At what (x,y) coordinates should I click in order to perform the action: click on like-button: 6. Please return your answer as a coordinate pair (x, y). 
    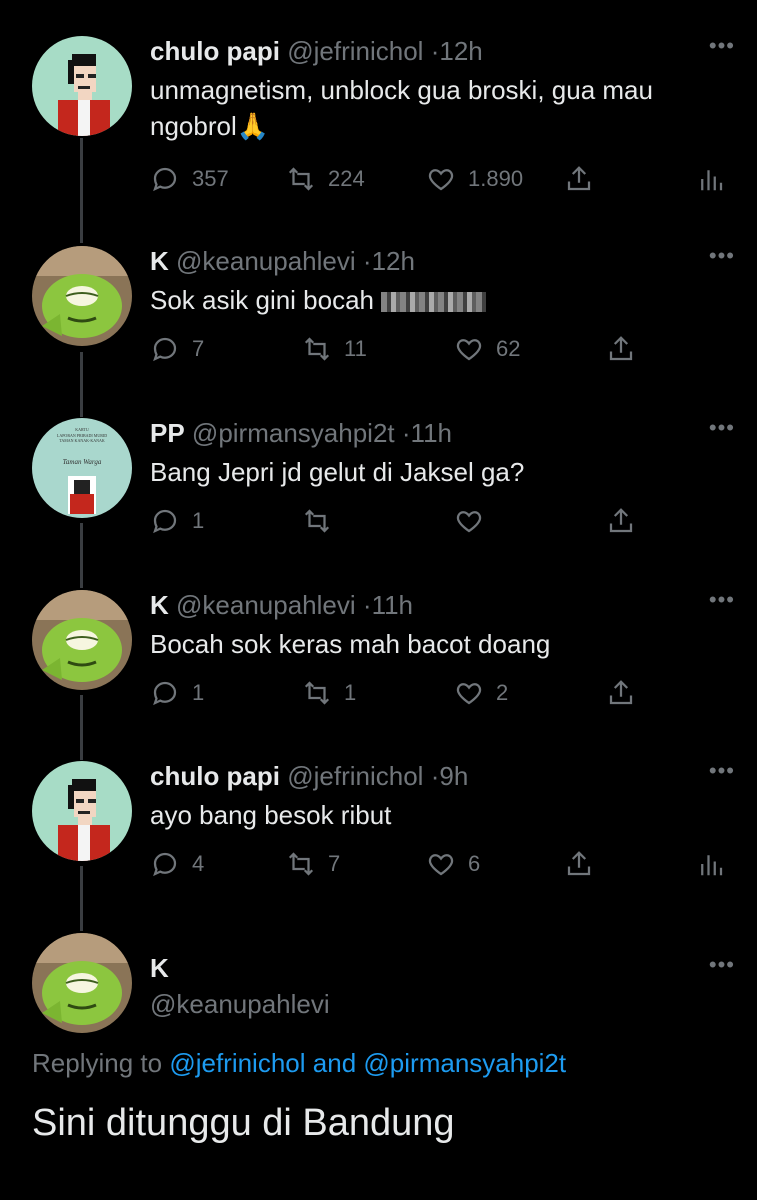
    Looking at the image, I should click on (453, 864).